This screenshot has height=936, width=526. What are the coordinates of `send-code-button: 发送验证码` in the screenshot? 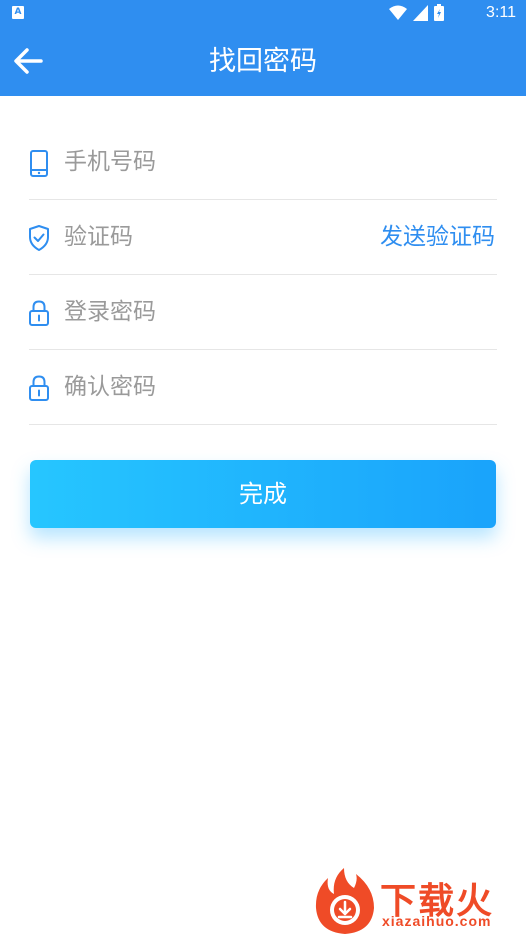 It's located at (437, 237).